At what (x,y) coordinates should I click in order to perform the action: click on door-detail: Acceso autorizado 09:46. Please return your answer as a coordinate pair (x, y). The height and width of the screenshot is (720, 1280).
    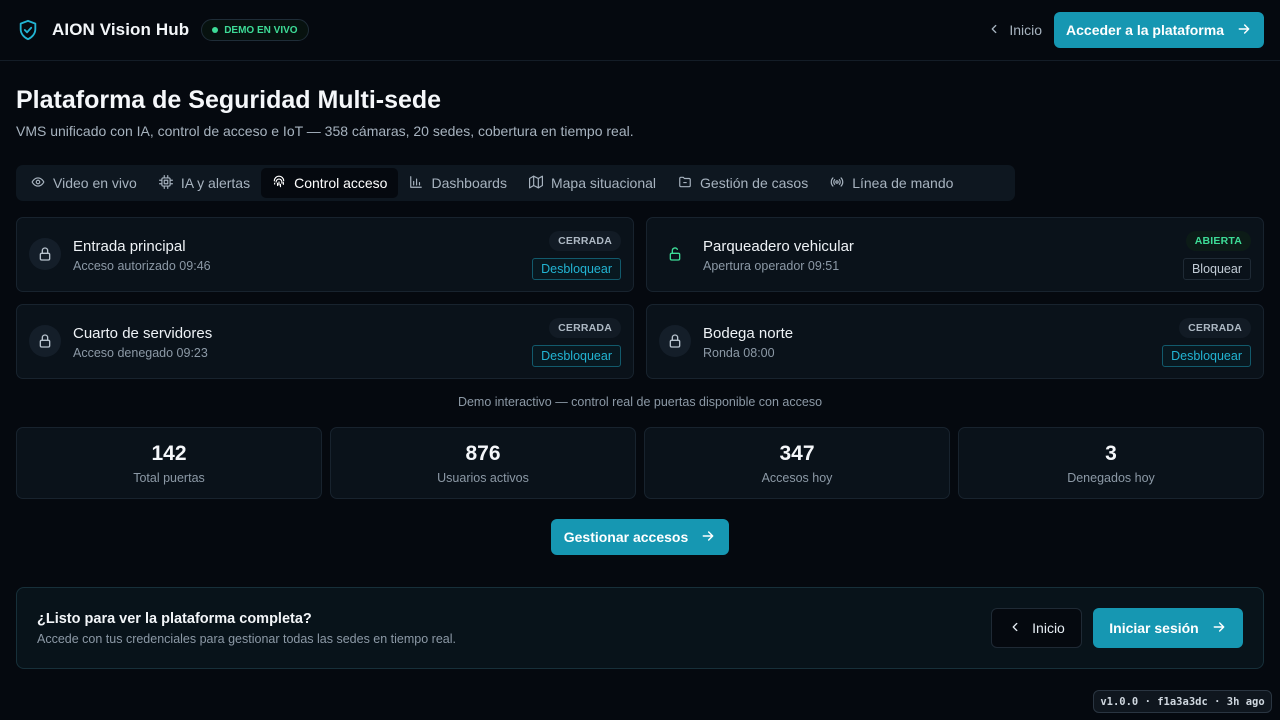
    Looking at the image, I should click on (142, 266).